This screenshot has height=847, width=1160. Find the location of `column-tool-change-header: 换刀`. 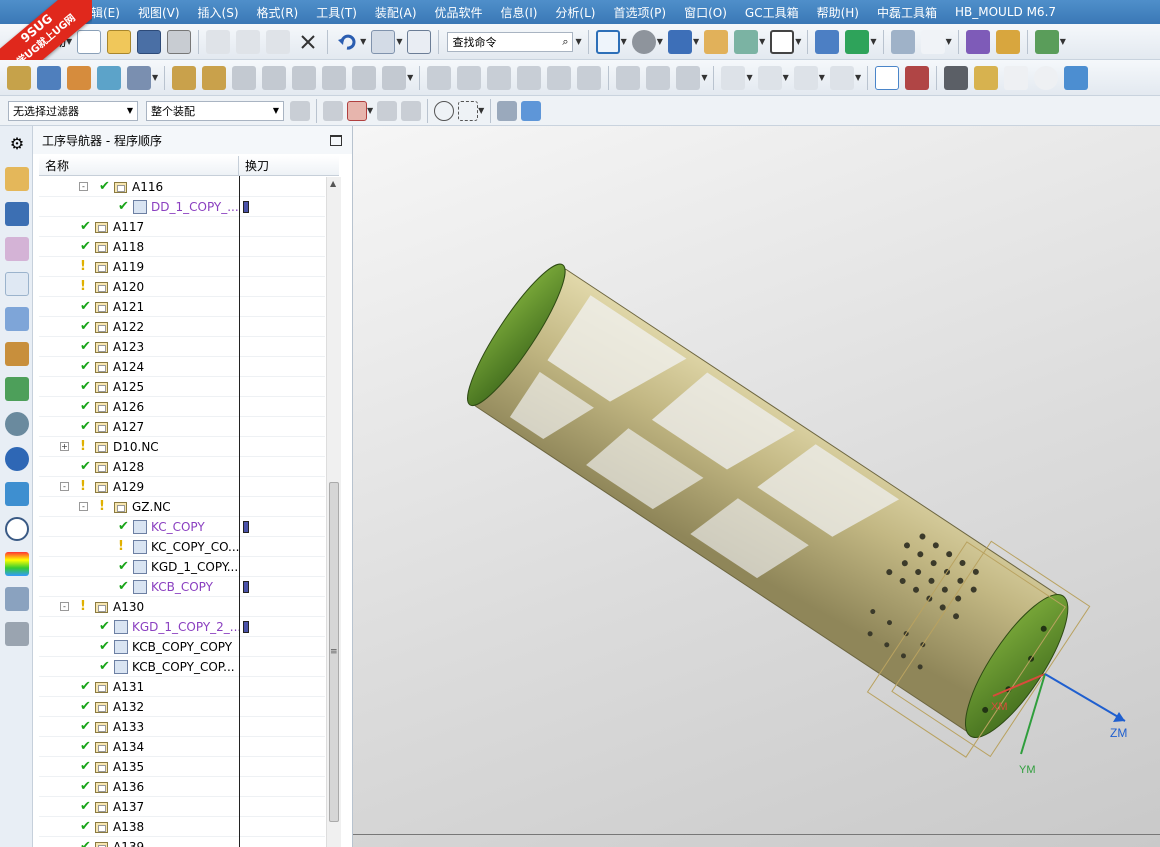

column-tool-change-header: 换刀 is located at coordinates (254, 165).